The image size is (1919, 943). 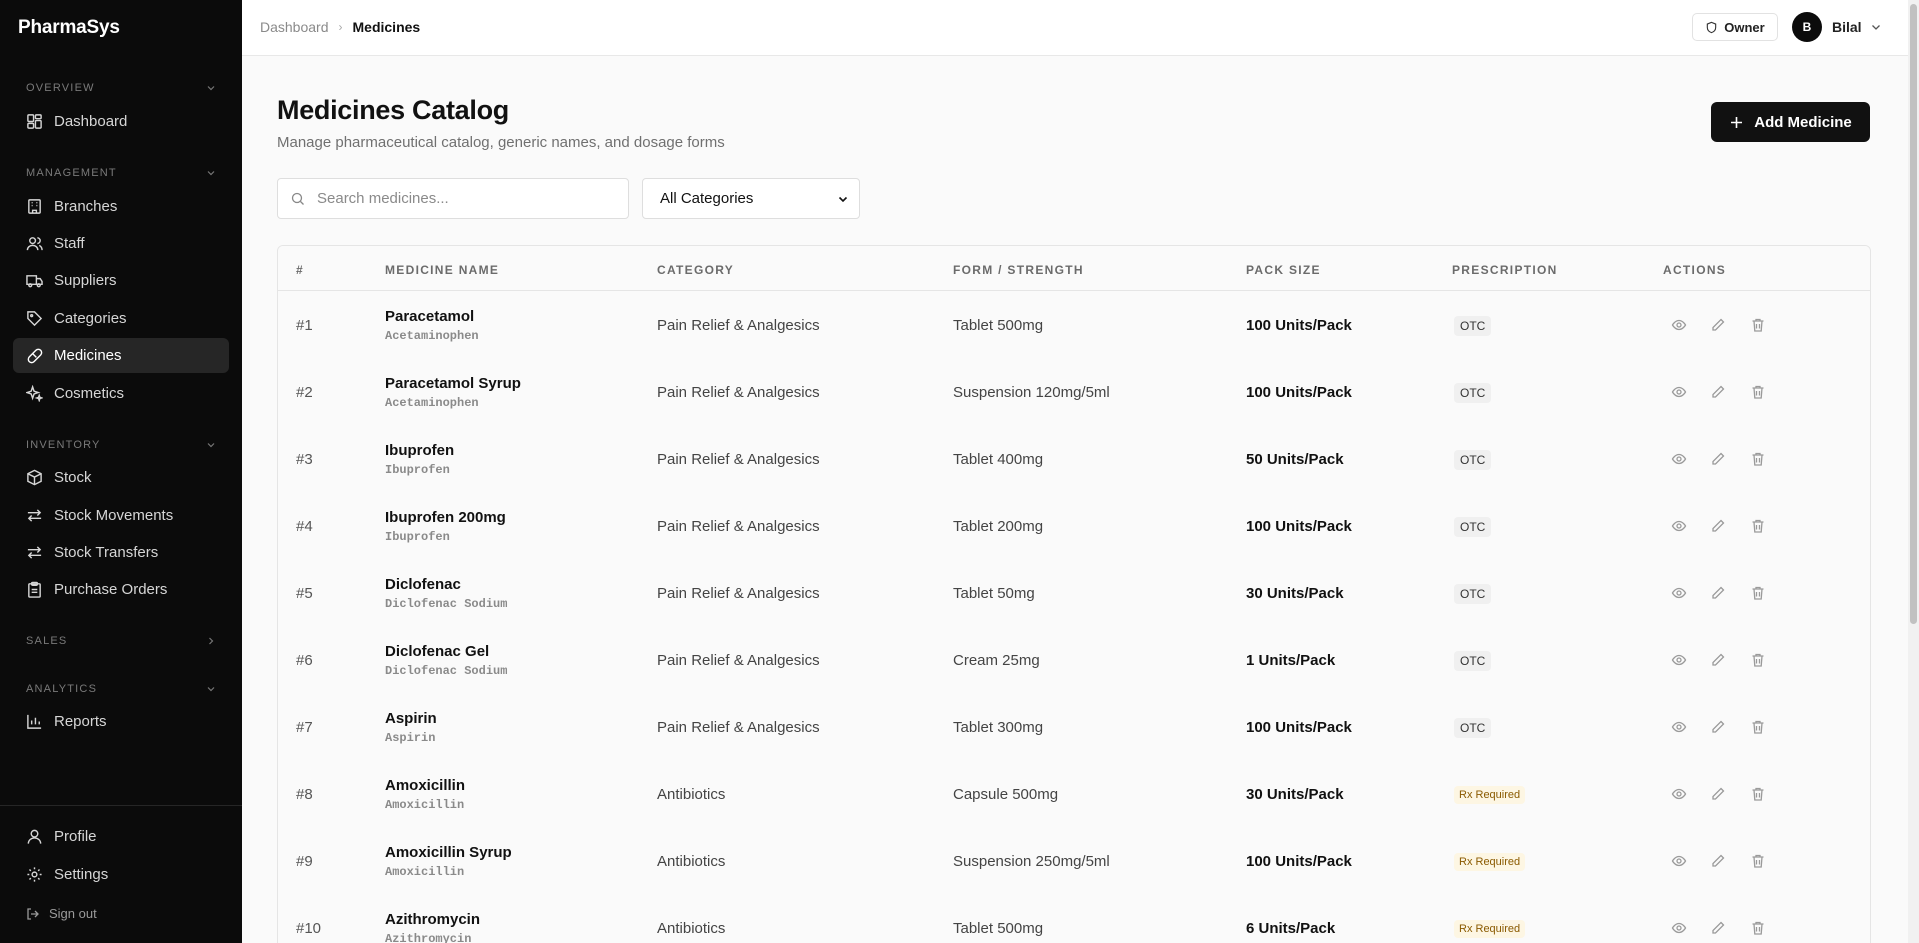 I want to click on sign-out-button: Sign out, so click(x=61, y=913).